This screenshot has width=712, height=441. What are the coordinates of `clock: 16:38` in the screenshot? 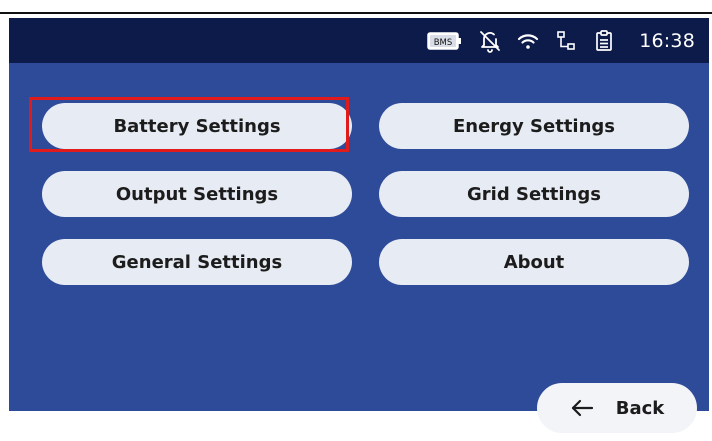 It's located at (667, 40).